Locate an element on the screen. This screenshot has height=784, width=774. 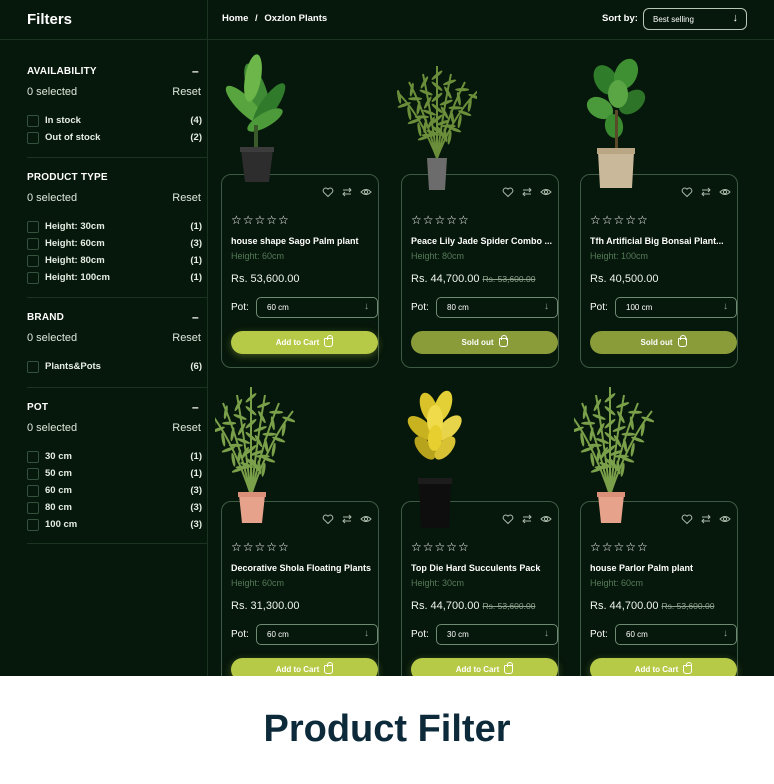
pot-size-value: 80 cm is located at coordinates (458, 307).